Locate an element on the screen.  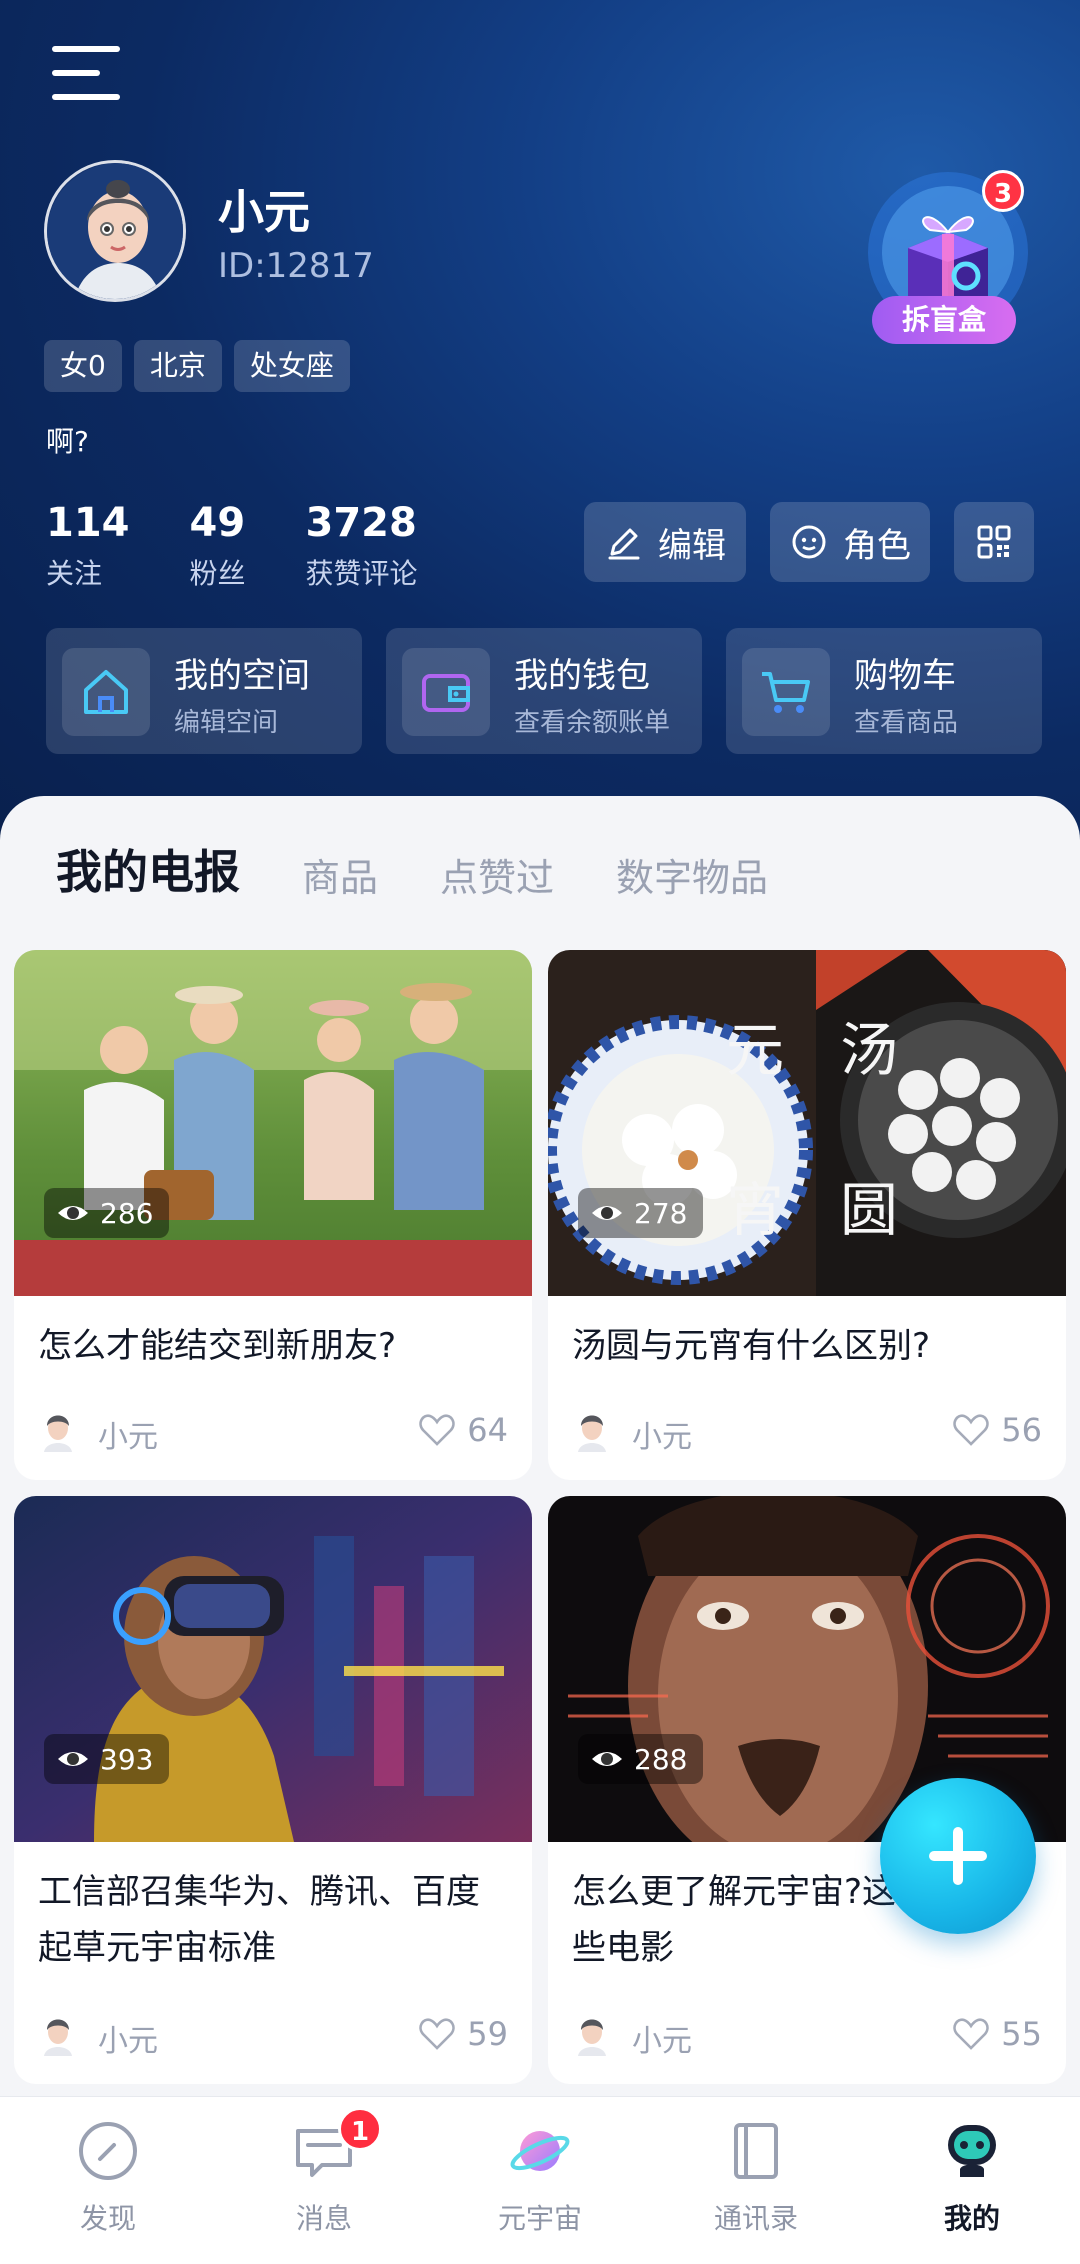
quick-card-cart-title: 购物车 is located at coordinates (905, 676).